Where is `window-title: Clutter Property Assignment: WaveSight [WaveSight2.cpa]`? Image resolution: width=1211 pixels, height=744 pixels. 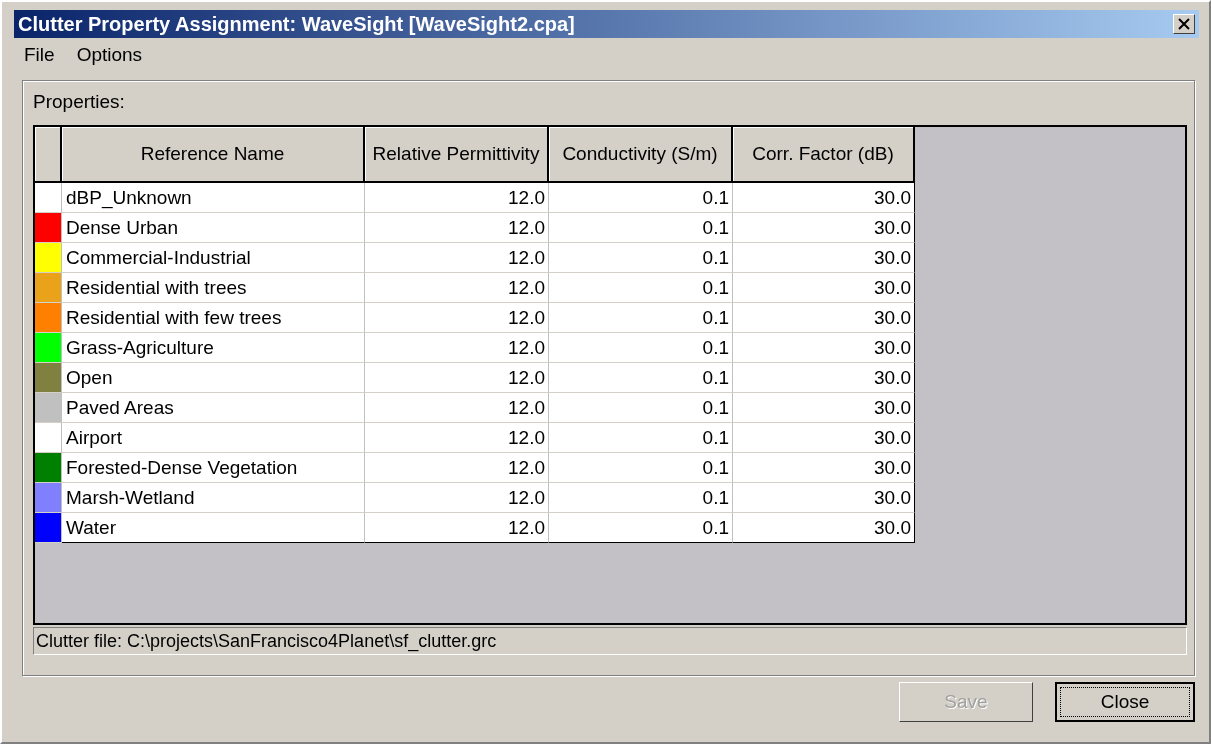 window-title: Clutter Property Assignment: WaveSight [WaveSight2.cpa] is located at coordinates (296, 24).